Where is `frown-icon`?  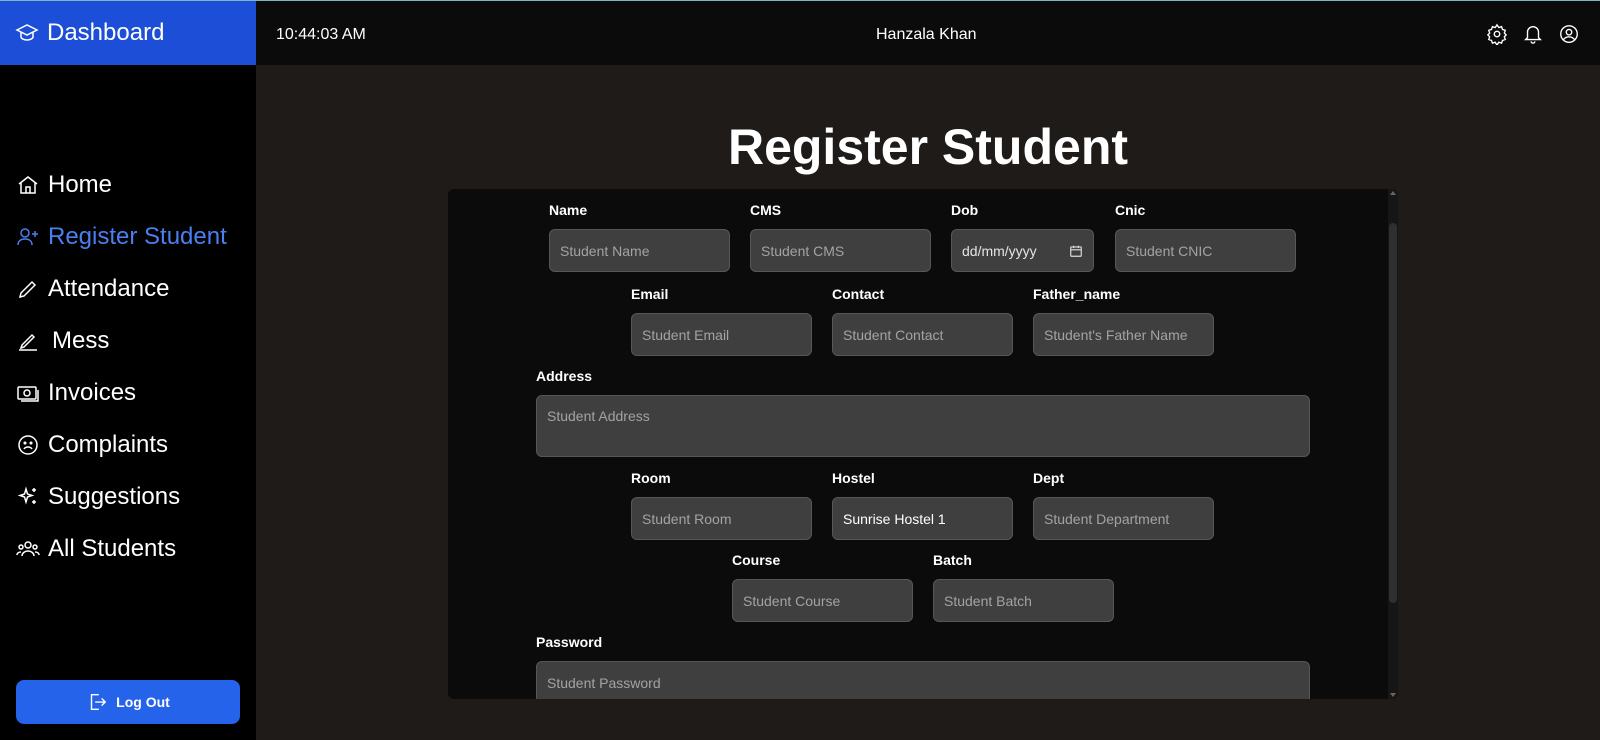 frown-icon is located at coordinates (28, 445).